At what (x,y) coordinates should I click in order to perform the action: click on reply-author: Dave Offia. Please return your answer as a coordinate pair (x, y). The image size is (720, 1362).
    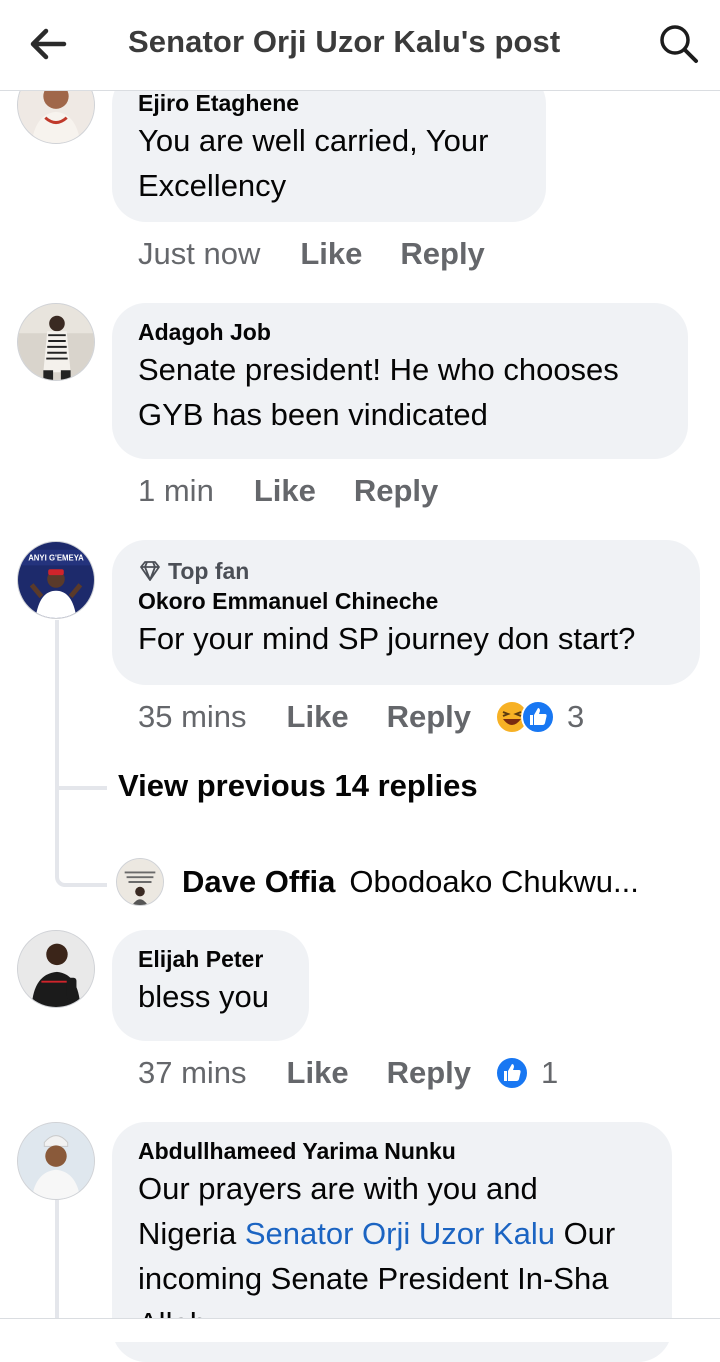
    Looking at the image, I should click on (258, 882).